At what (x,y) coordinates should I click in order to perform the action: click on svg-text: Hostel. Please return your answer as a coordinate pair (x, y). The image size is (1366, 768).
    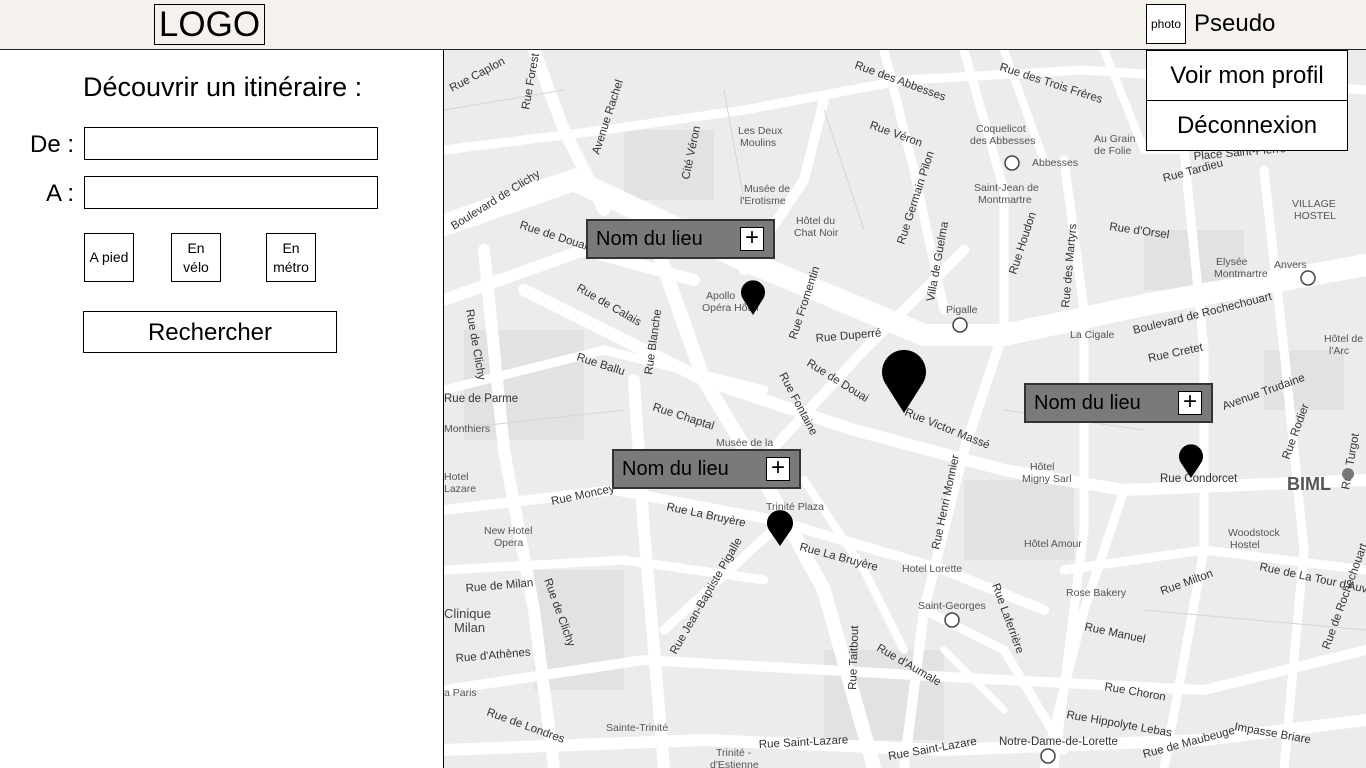
    Looking at the image, I should click on (1245, 545).